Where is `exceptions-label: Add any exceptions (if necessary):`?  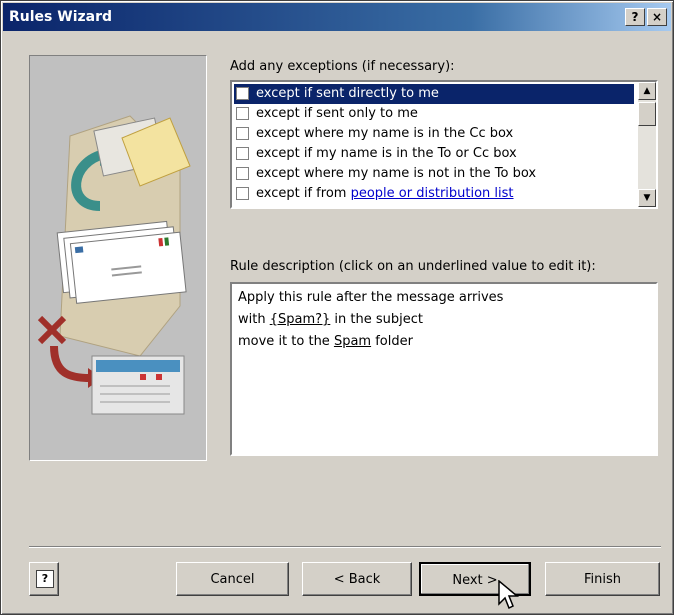
exceptions-label: Add any exceptions (if necessary): is located at coordinates (342, 66).